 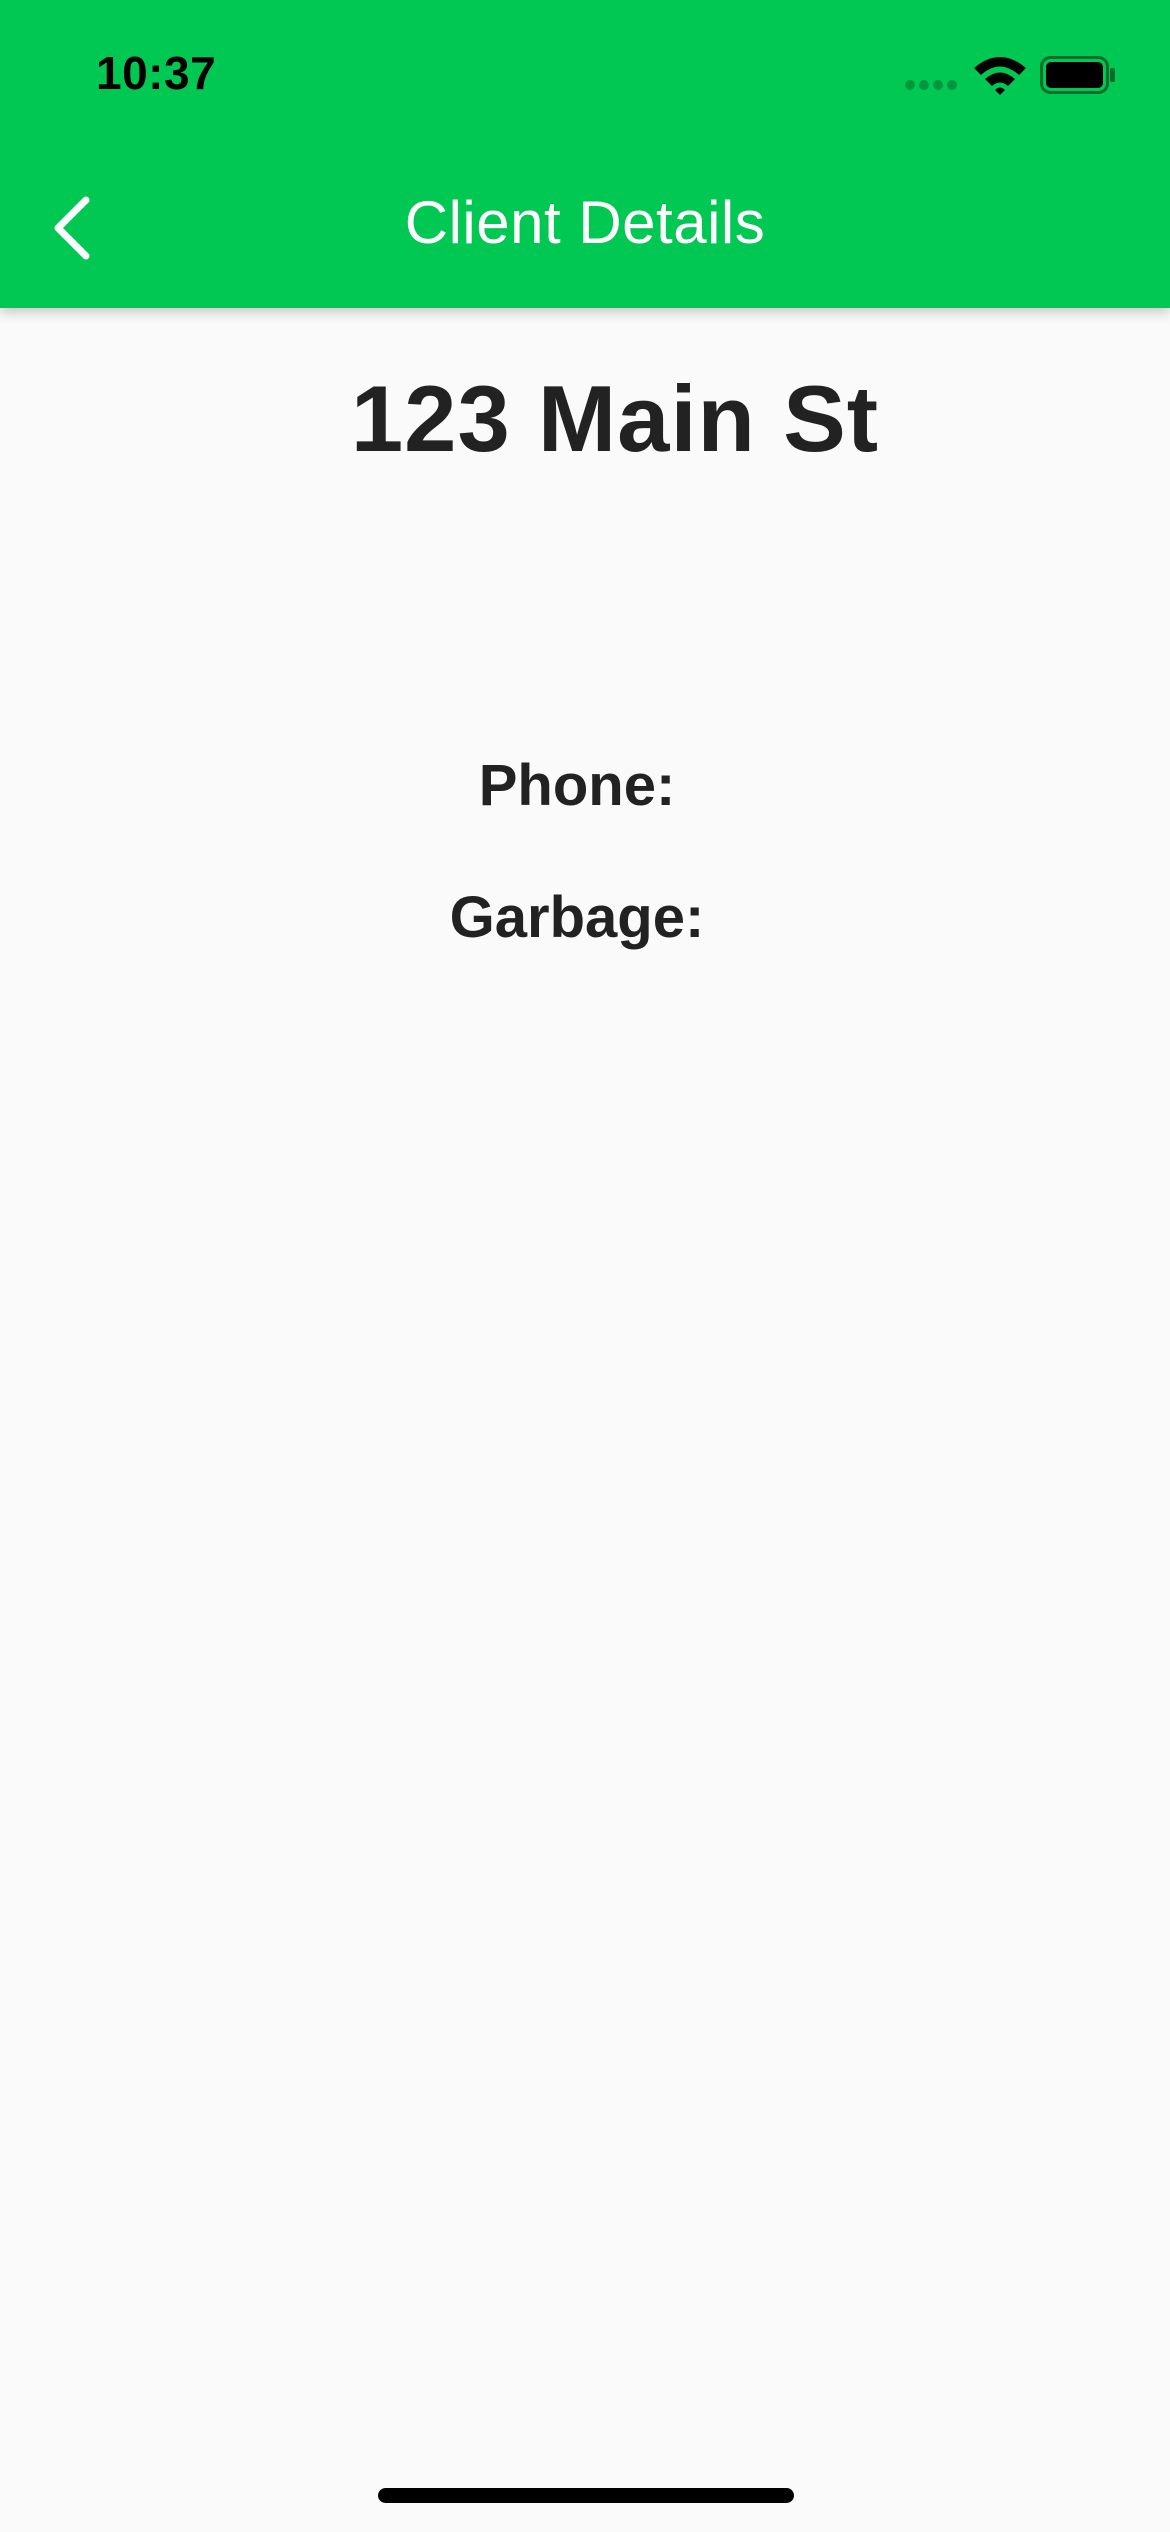 I want to click on battery-icon, so click(x=1077, y=75).